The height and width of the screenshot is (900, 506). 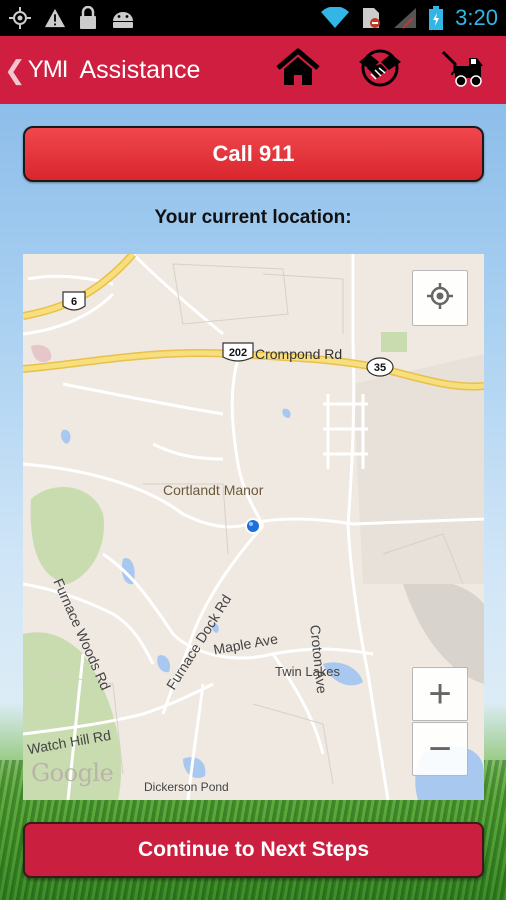 I want to click on route-202-shield: 202, so click(x=238, y=352).